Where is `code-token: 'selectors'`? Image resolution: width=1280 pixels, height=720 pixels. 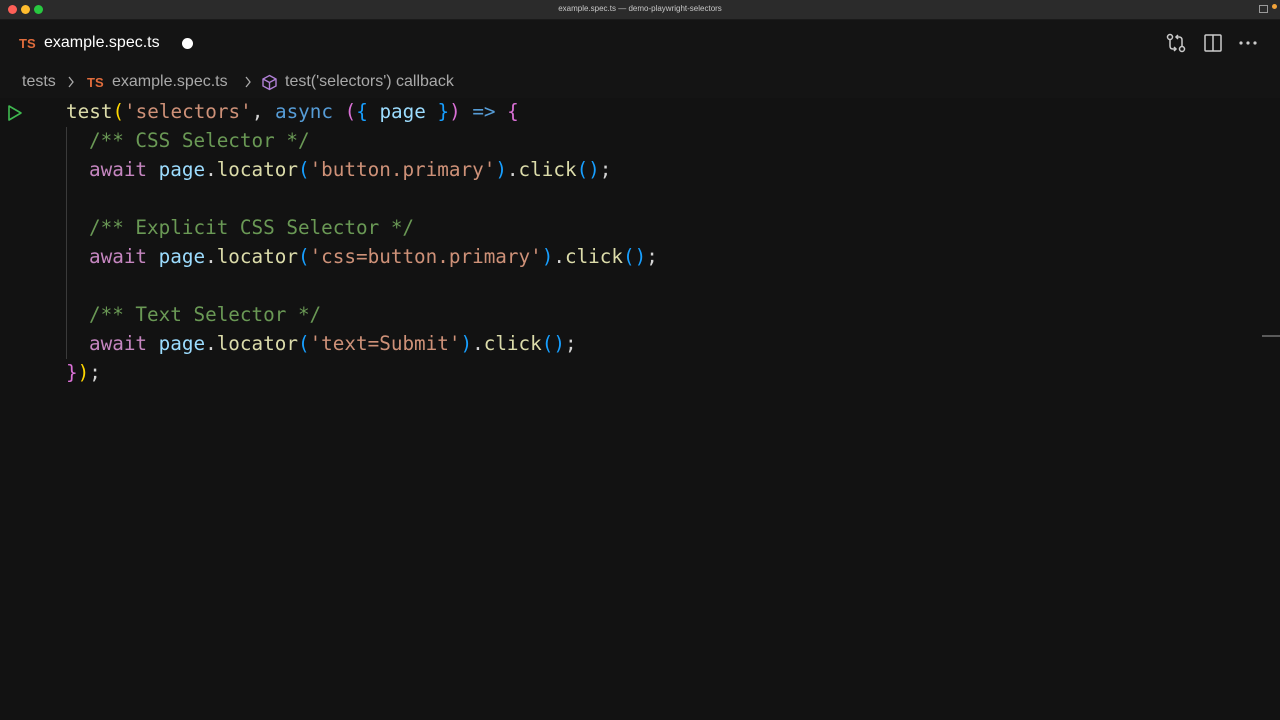 code-token: 'selectors' is located at coordinates (188, 111).